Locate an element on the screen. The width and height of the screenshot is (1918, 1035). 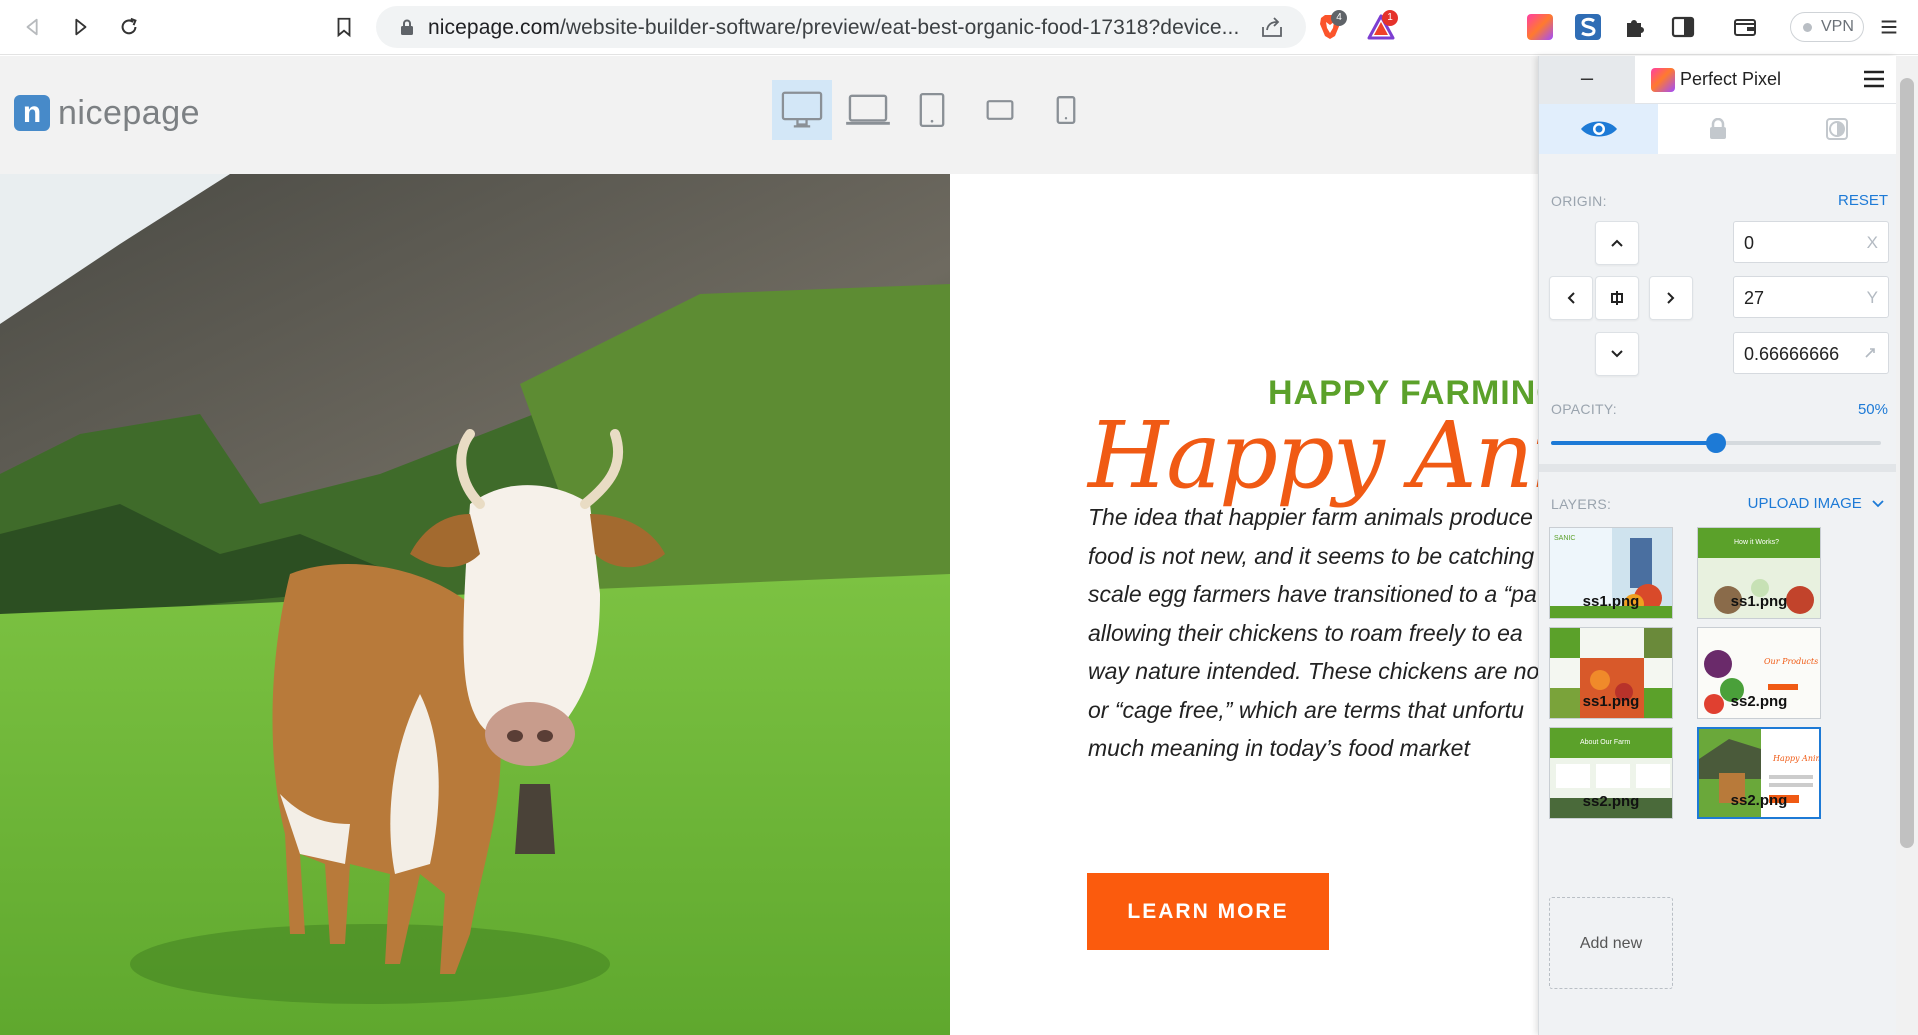
y-unit: Y is located at coordinates (1872, 297).